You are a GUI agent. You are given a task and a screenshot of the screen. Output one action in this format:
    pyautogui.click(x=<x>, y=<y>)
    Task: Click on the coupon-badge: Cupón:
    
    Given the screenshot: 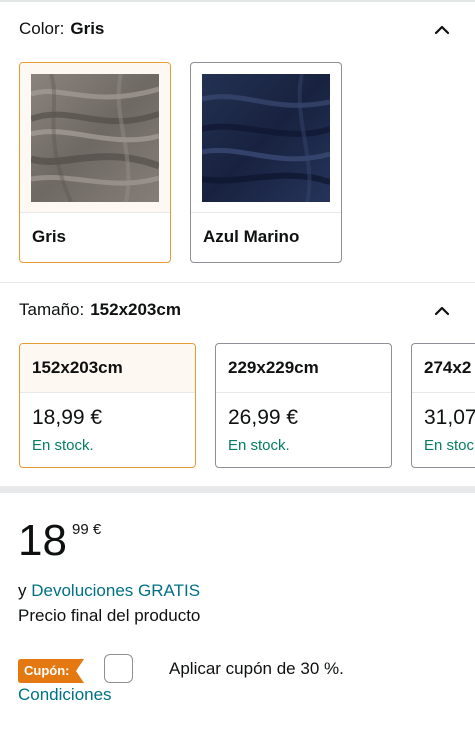 What is the action you would take?
    pyautogui.click(x=51, y=671)
    